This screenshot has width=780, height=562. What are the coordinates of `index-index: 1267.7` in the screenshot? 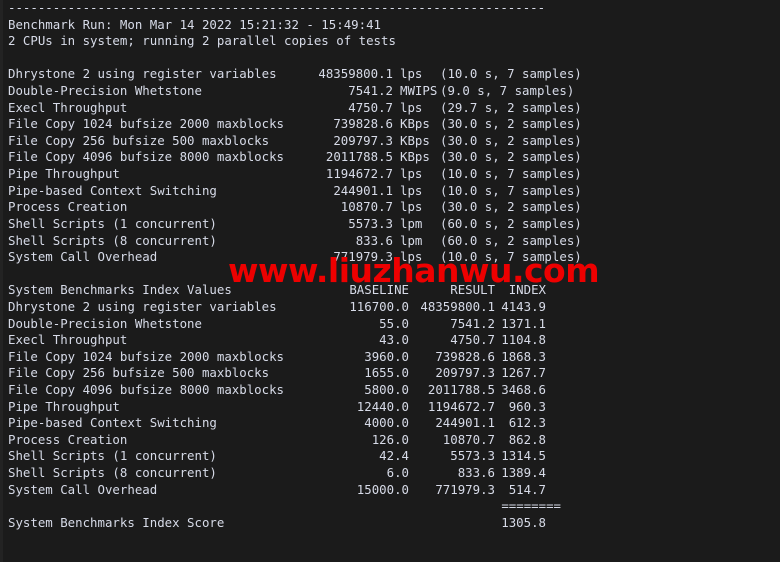 It's located at (523, 373).